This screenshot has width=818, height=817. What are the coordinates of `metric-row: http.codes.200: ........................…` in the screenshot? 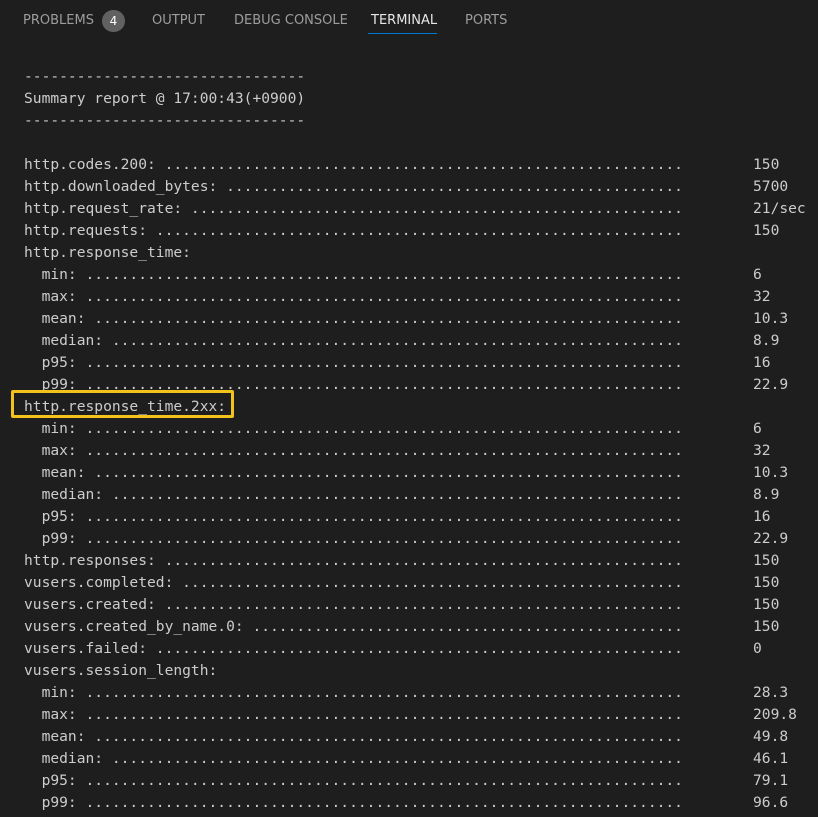 It's located at (401, 165).